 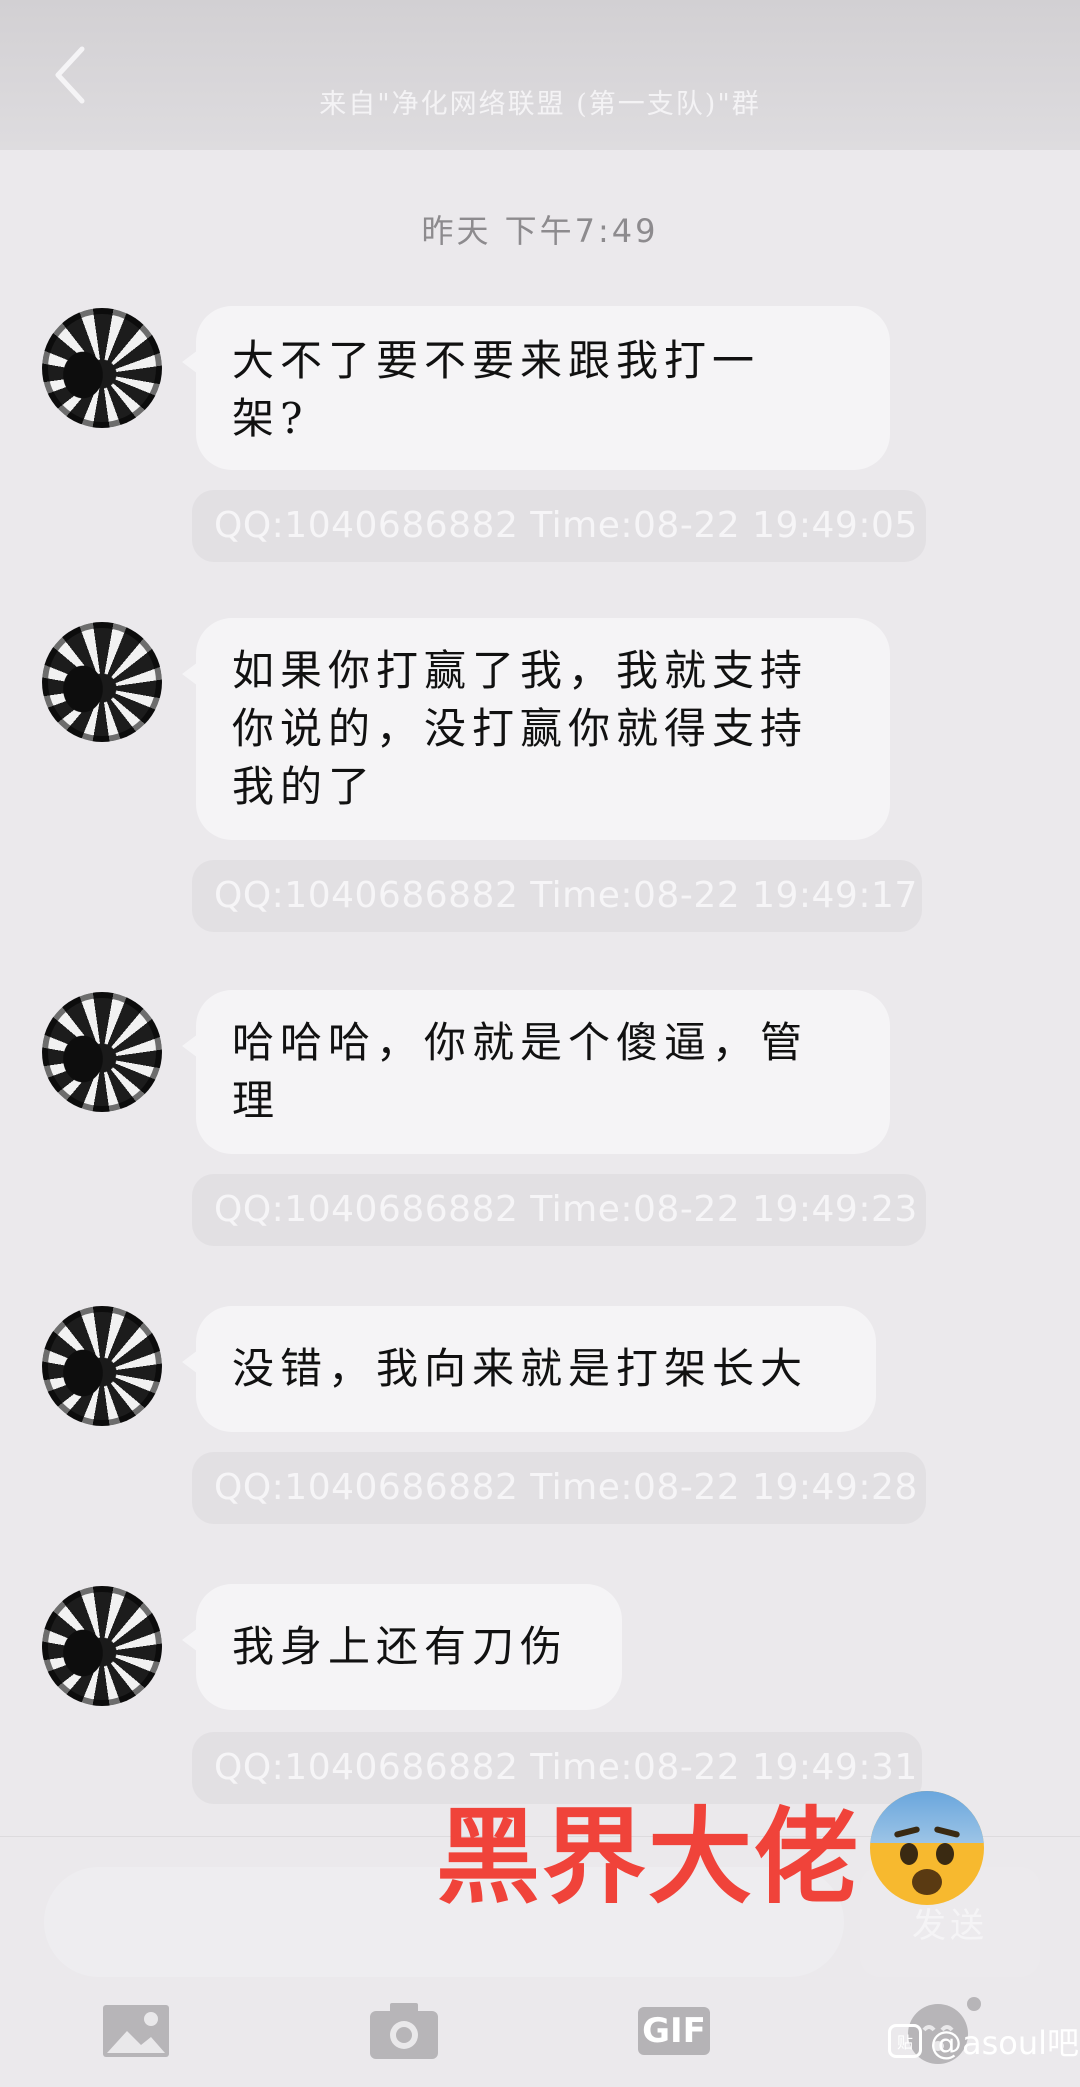 I want to click on message-line: 没错，我向来就是打架长大, so click(x=520, y=1368).